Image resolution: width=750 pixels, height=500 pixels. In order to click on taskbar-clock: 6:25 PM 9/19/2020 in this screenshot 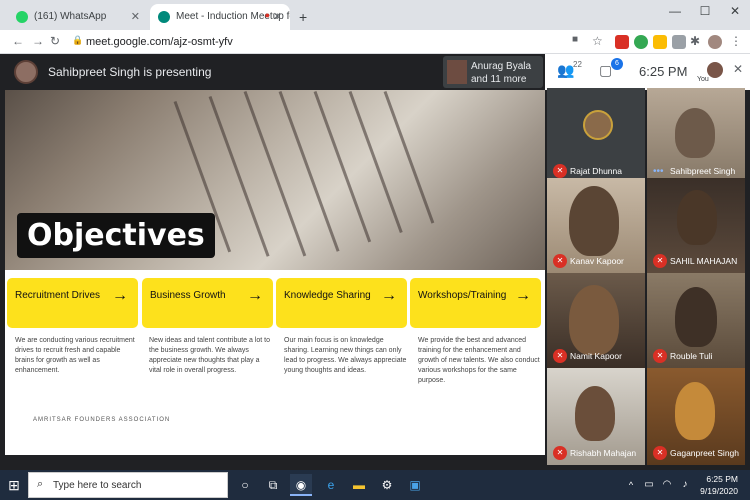, I will do `click(719, 485)`.